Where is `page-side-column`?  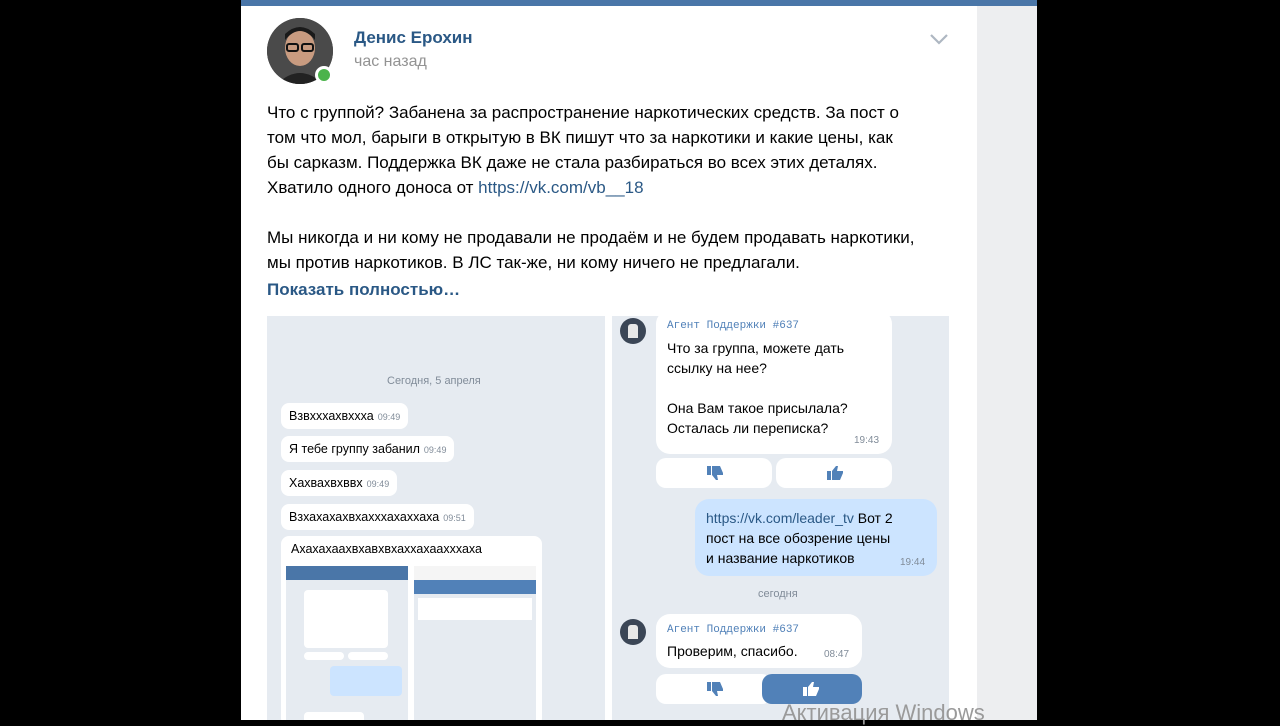 page-side-column is located at coordinates (1007, 360).